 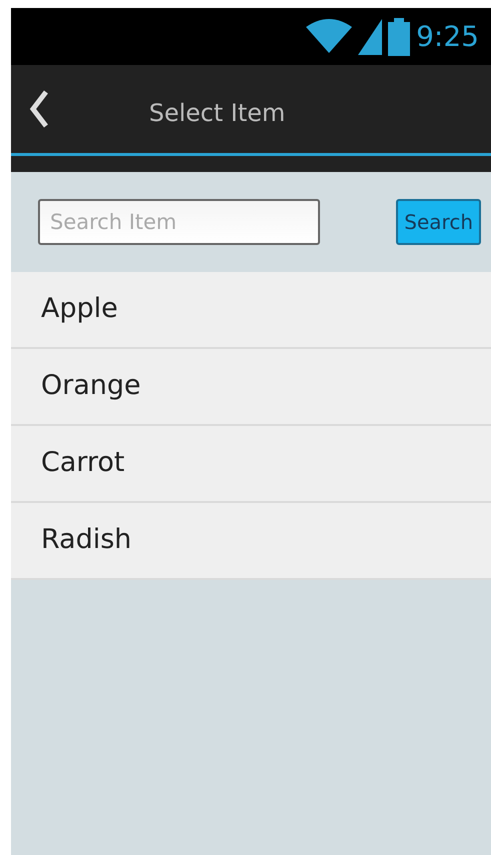 What do you see at coordinates (251, 464) in the screenshot?
I see `list-item: Carrot` at bounding box center [251, 464].